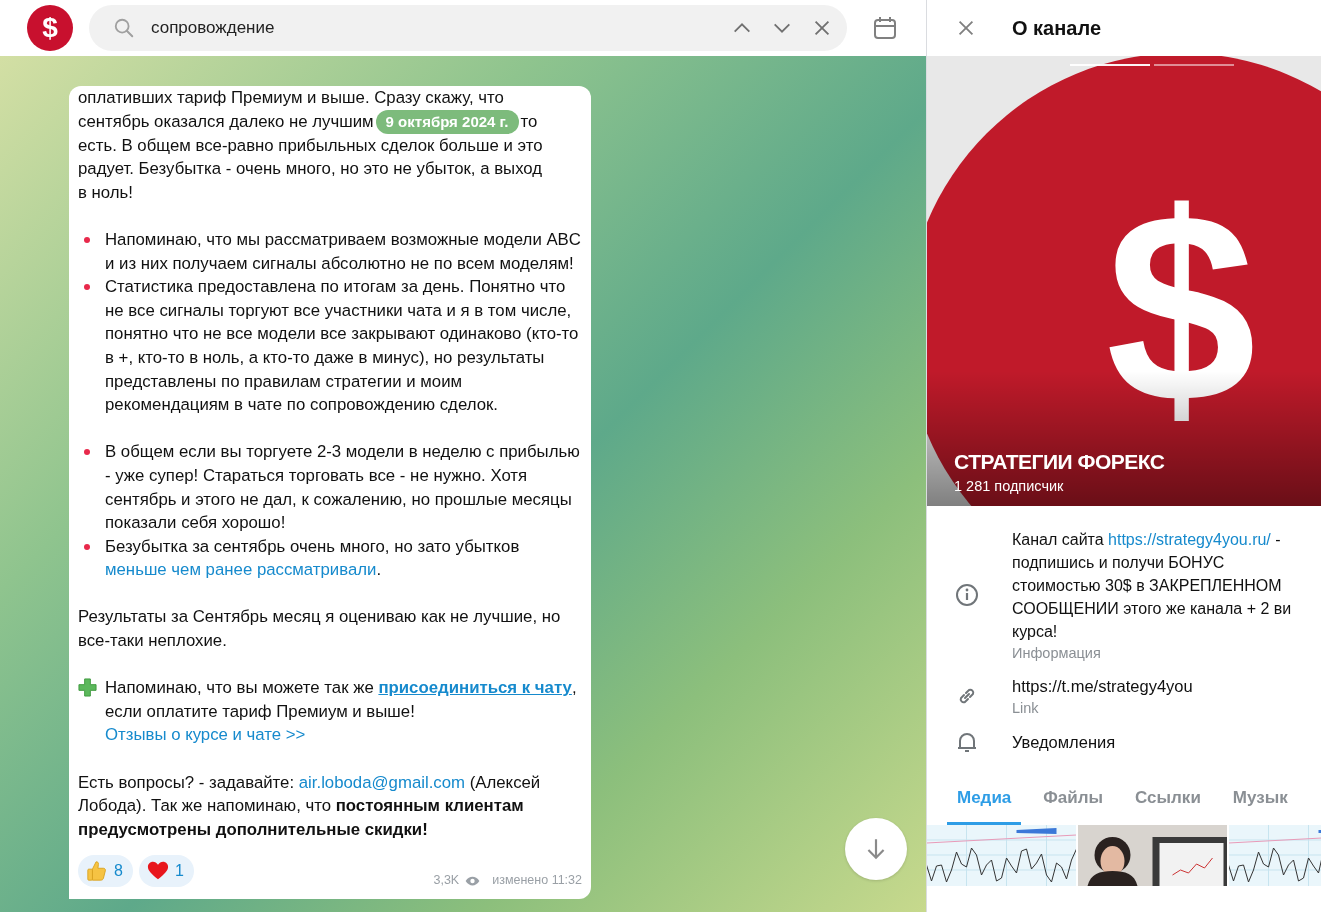 The height and width of the screenshot is (912, 1321). What do you see at coordinates (311, 169) in the screenshot?
I see `message-text: радует. Безубытка - очень много, но это не убыток, а выход` at bounding box center [311, 169].